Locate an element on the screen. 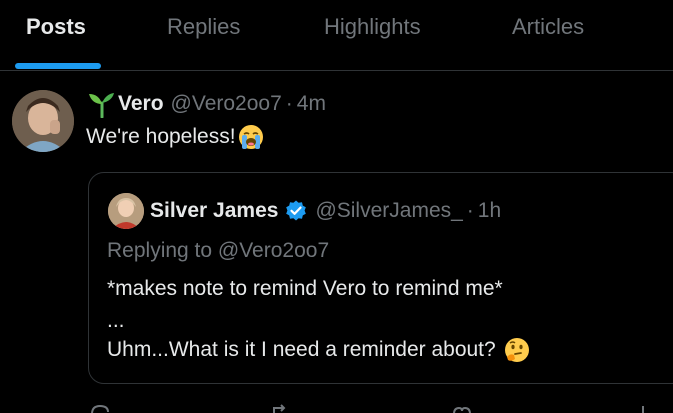  loudly-crying-face-emoji is located at coordinates (251, 137).